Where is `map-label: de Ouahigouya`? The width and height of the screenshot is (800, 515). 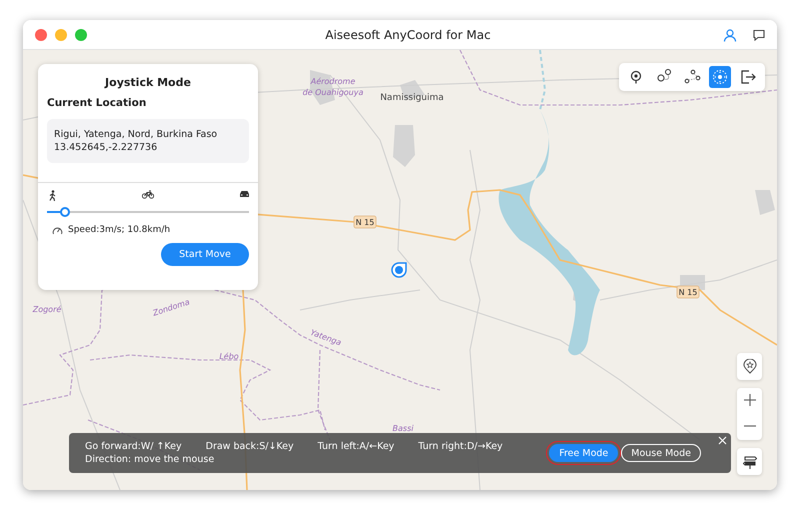 map-label: de Ouahigouya is located at coordinates (333, 92).